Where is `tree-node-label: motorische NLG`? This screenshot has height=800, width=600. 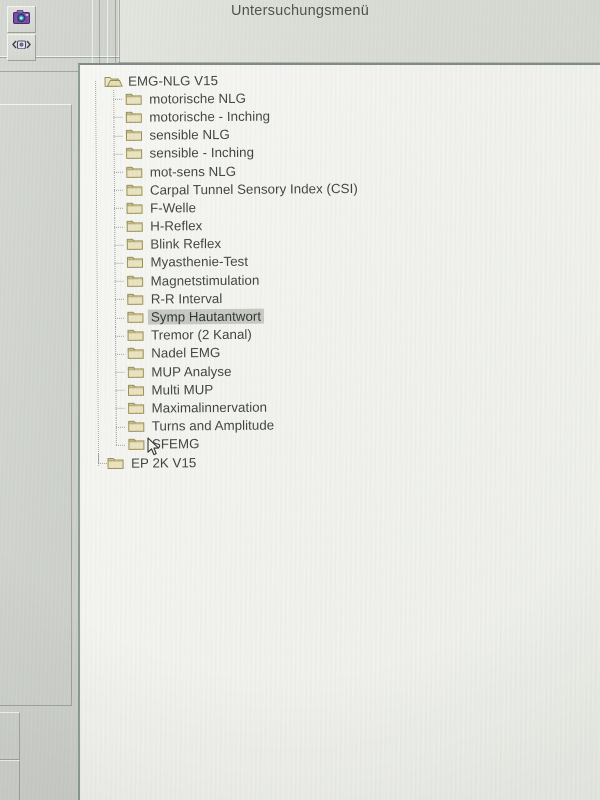 tree-node-label: motorische NLG is located at coordinates (198, 98).